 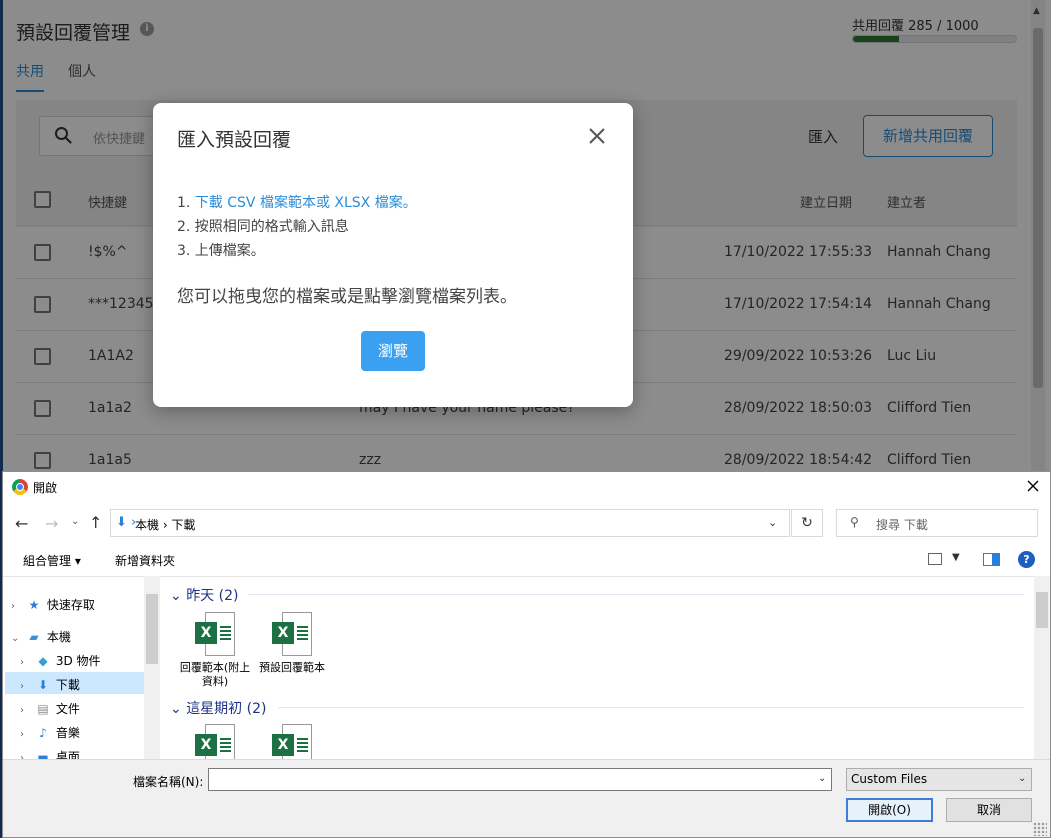 I want to click on download-icon: ⬇, so click(x=43, y=685).